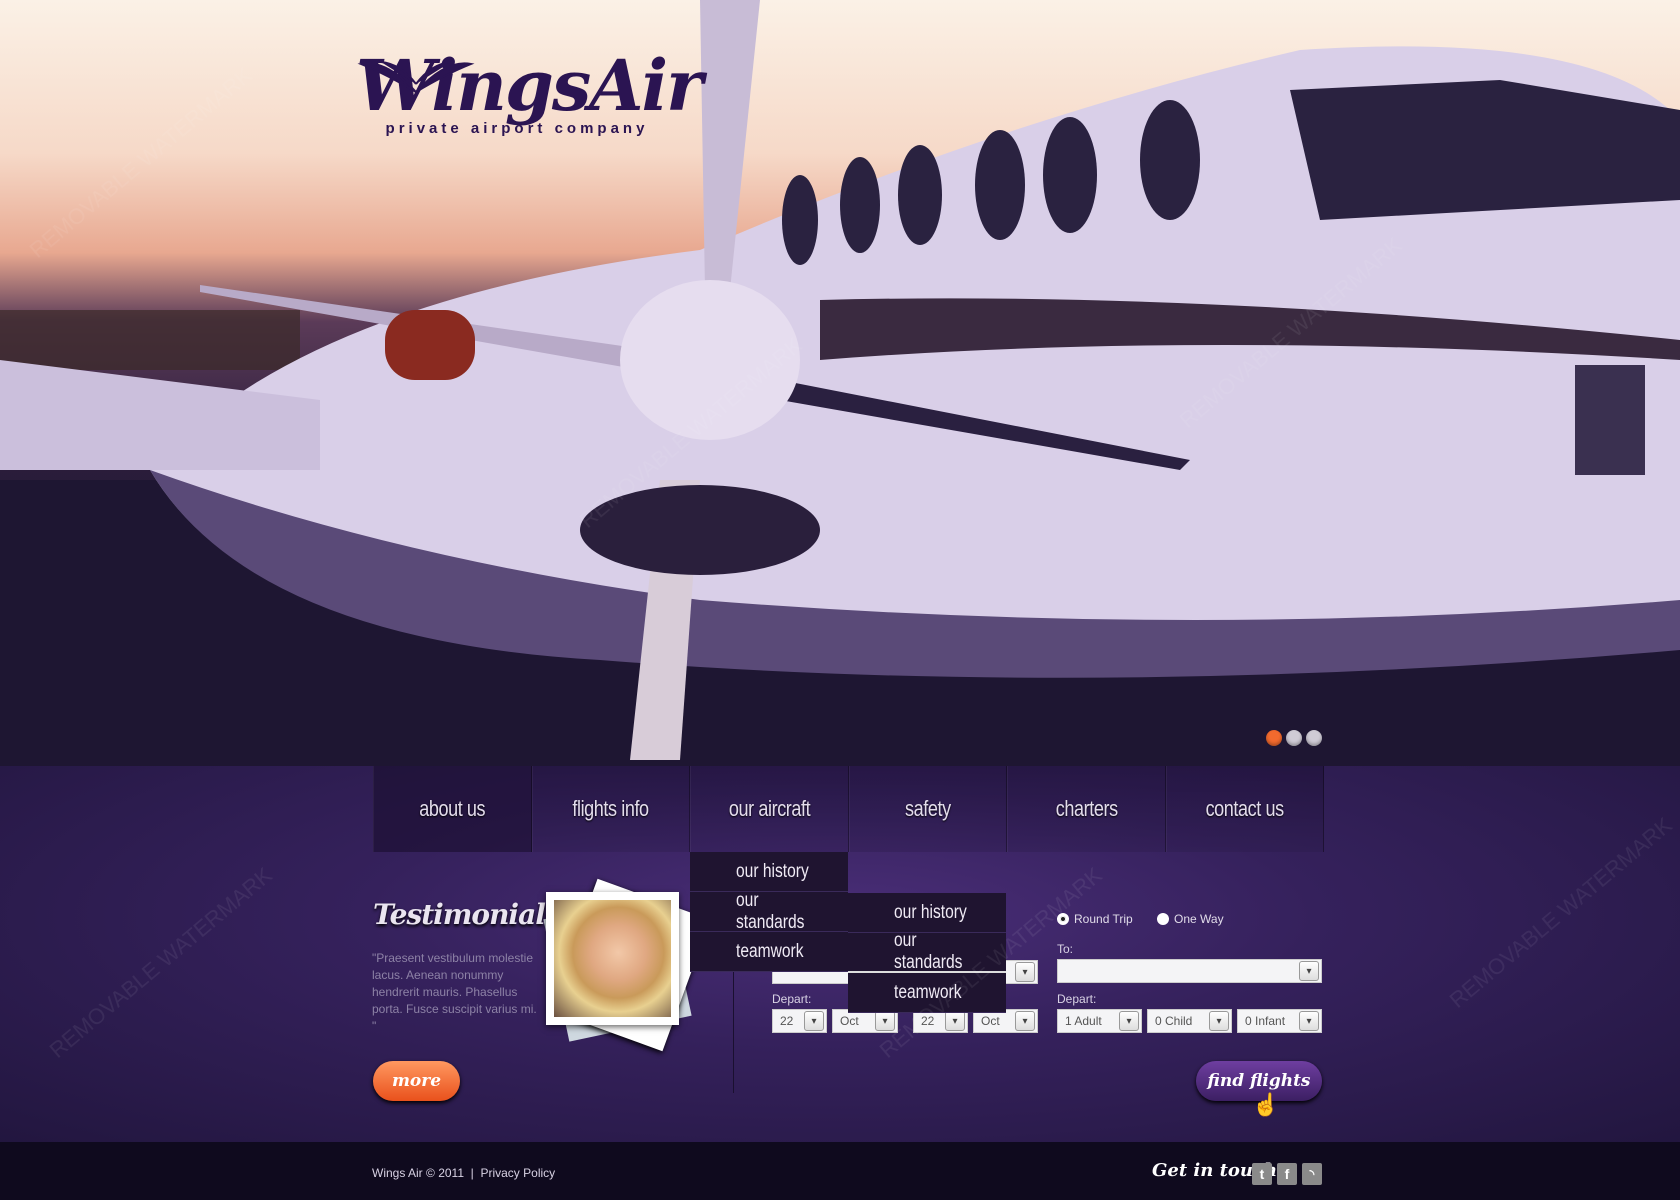 The width and height of the screenshot is (1680, 1200). I want to click on select-value: 0 Child, so click(1174, 1021).